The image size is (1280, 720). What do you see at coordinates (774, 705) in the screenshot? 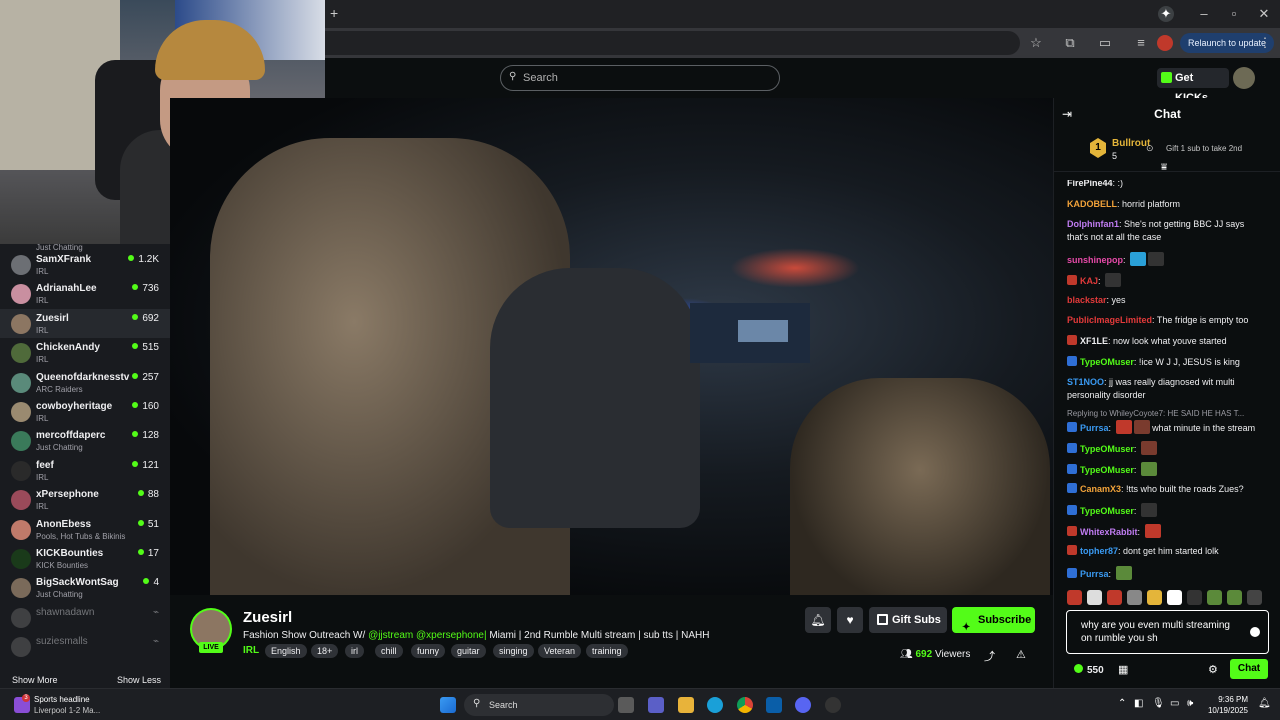
I see `store-icon` at bounding box center [774, 705].